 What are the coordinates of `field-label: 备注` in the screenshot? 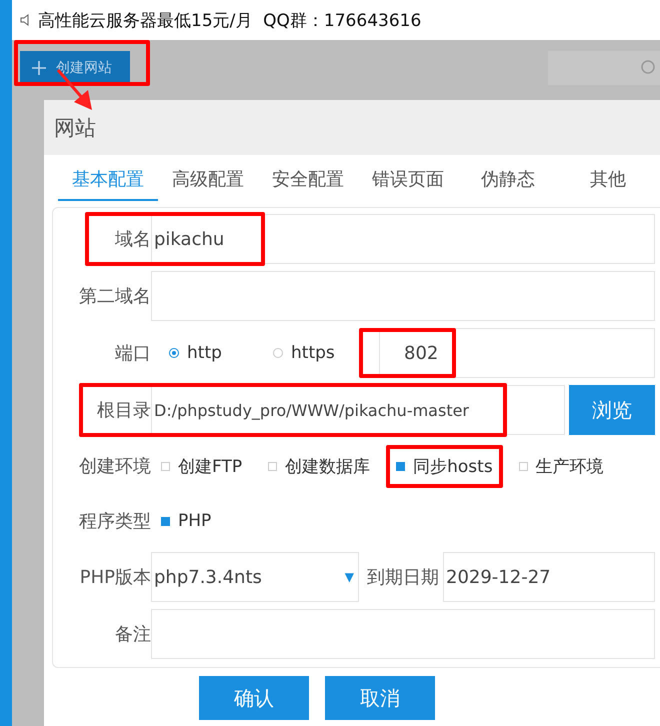 It's located at (132, 634).